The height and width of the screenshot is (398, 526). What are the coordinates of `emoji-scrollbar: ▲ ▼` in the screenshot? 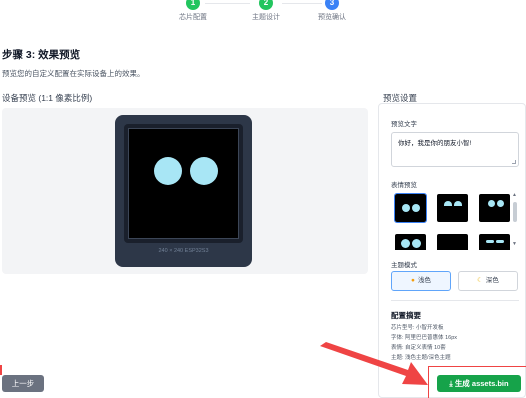 It's located at (515, 220).